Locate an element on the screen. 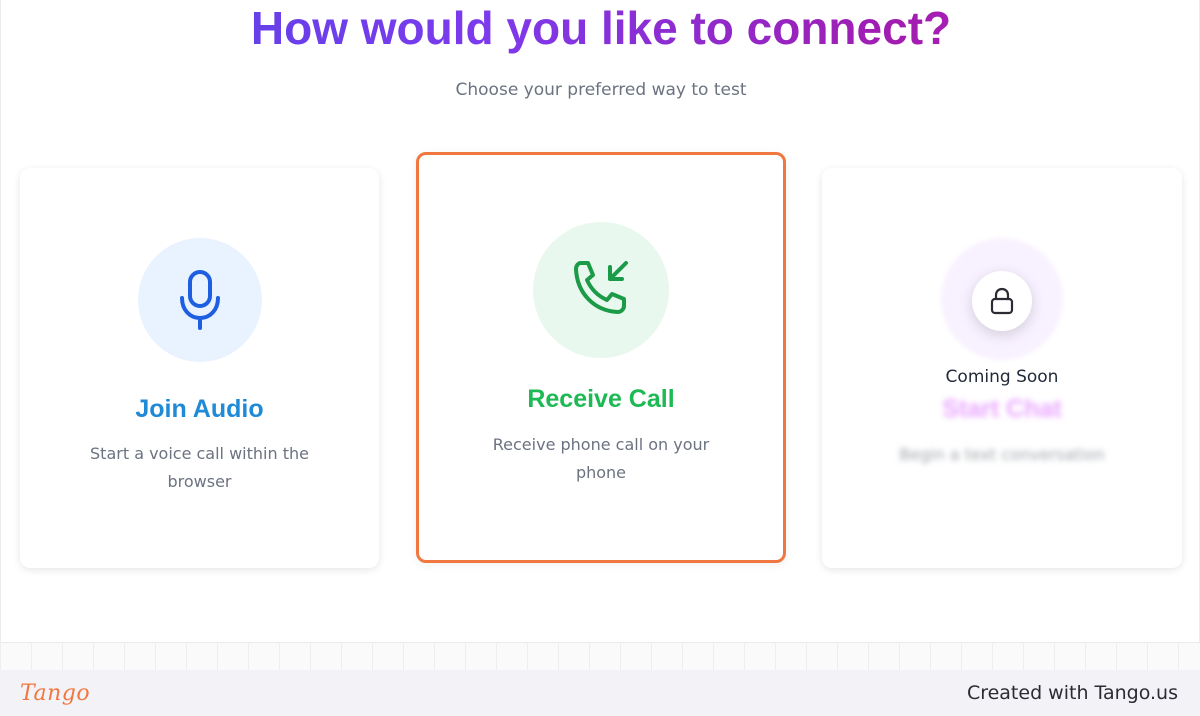  created-with-text: Created with Tango.us is located at coordinates (1072, 693).